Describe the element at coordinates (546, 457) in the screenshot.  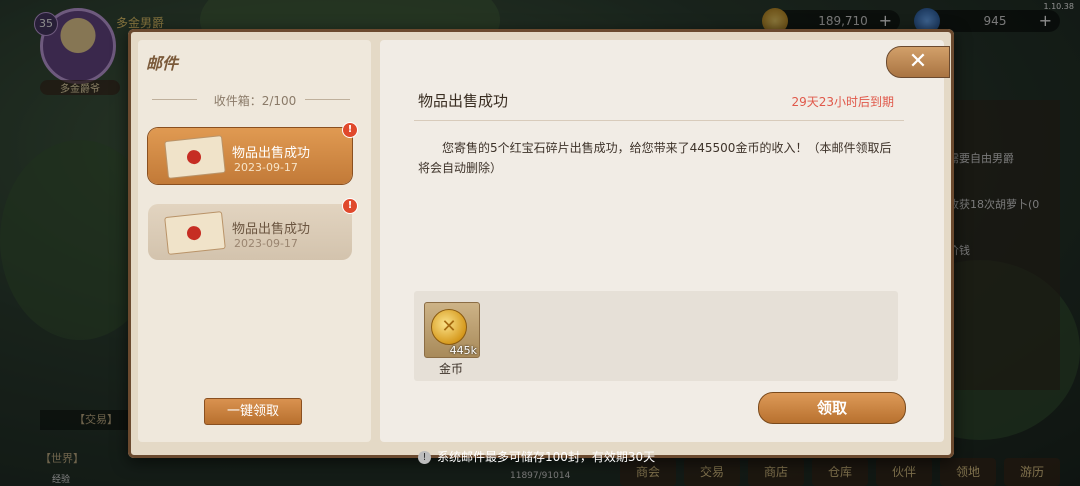
I see `footer-note-text: 系统邮件最多可储存100封，有效期30天` at that location.